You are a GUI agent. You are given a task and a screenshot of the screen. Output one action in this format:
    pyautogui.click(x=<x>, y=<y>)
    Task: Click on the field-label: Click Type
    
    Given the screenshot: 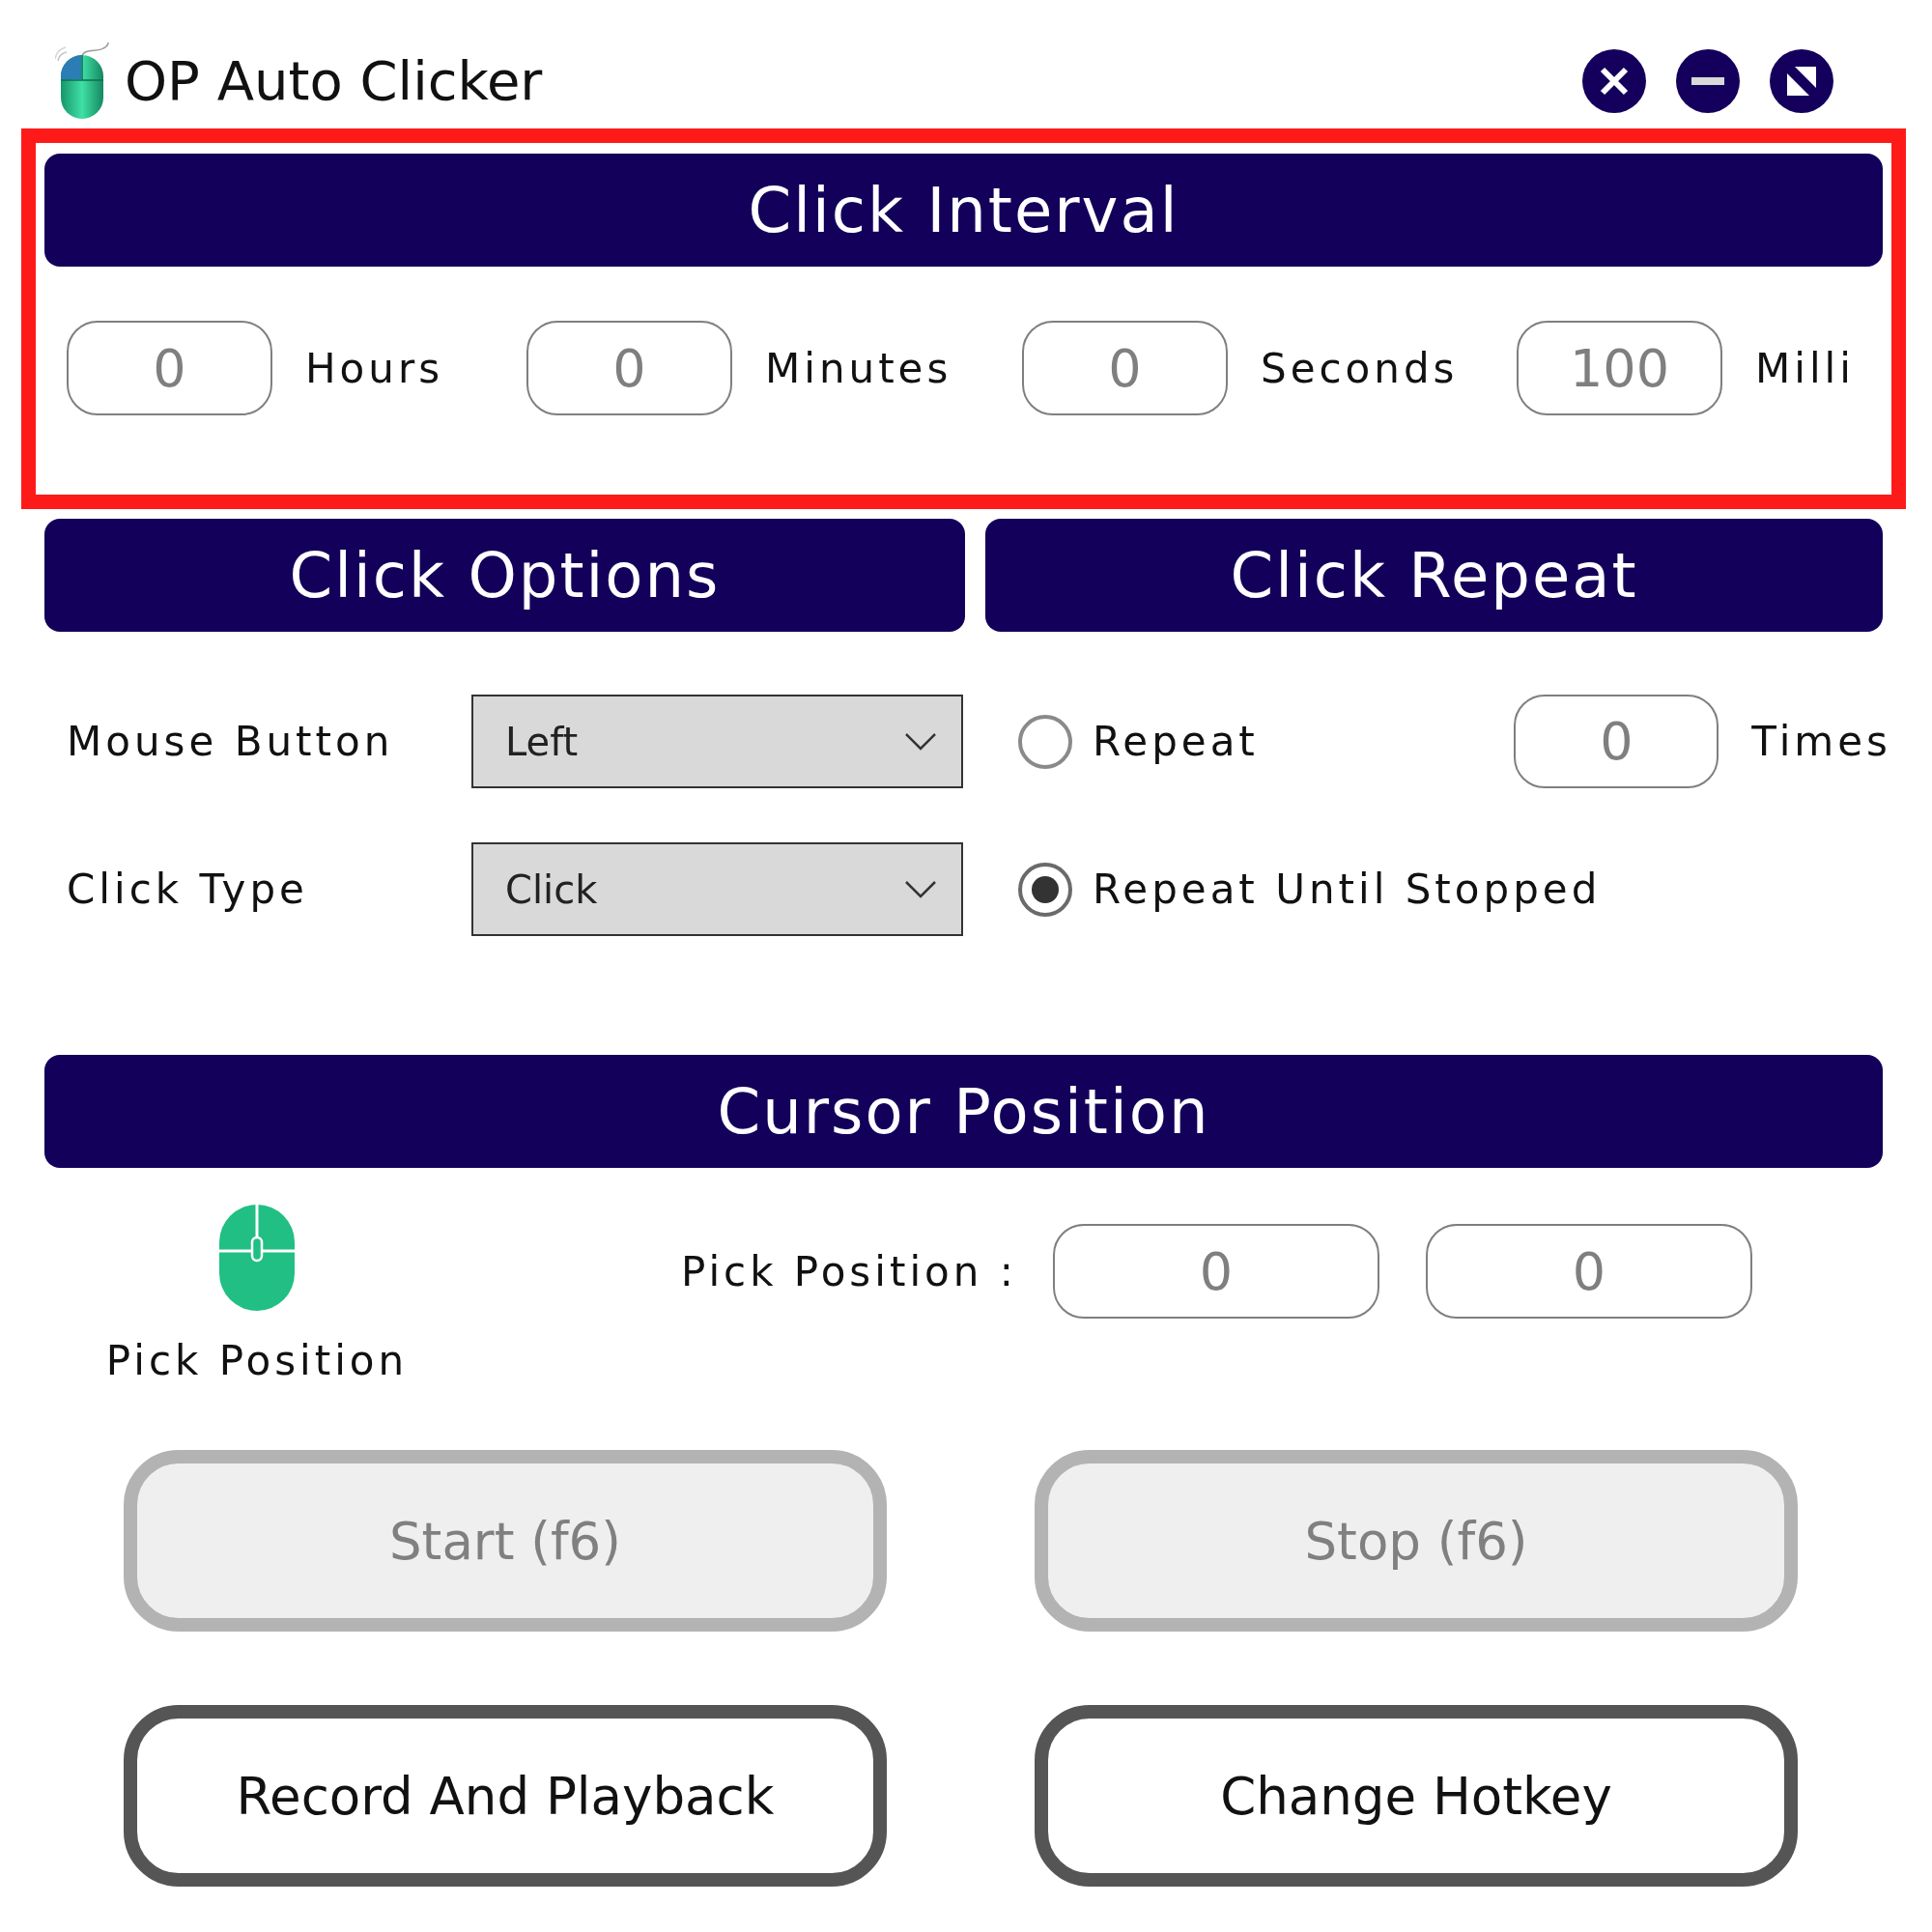 What is the action you would take?
    pyautogui.click(x=188, y=889)
    